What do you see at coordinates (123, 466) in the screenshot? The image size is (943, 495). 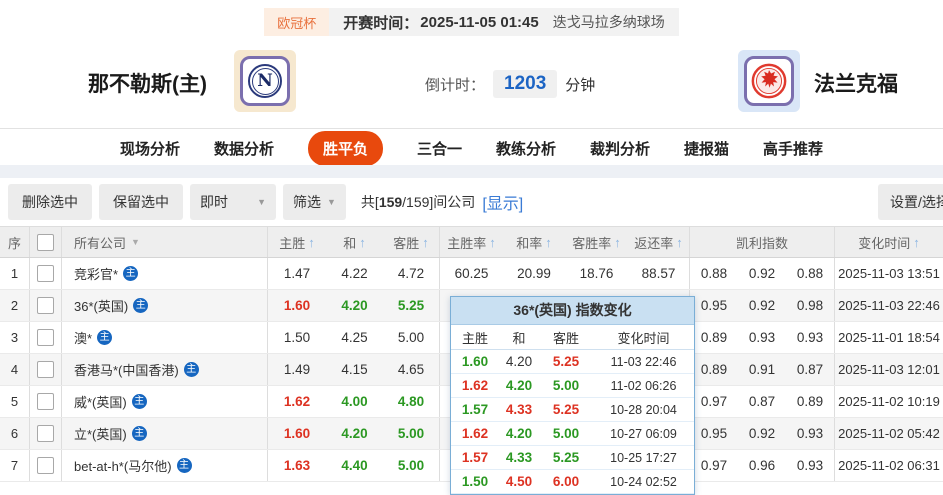 I see `company-name: bet-at-h*(马尔他)` at bounding box center [123, 466].